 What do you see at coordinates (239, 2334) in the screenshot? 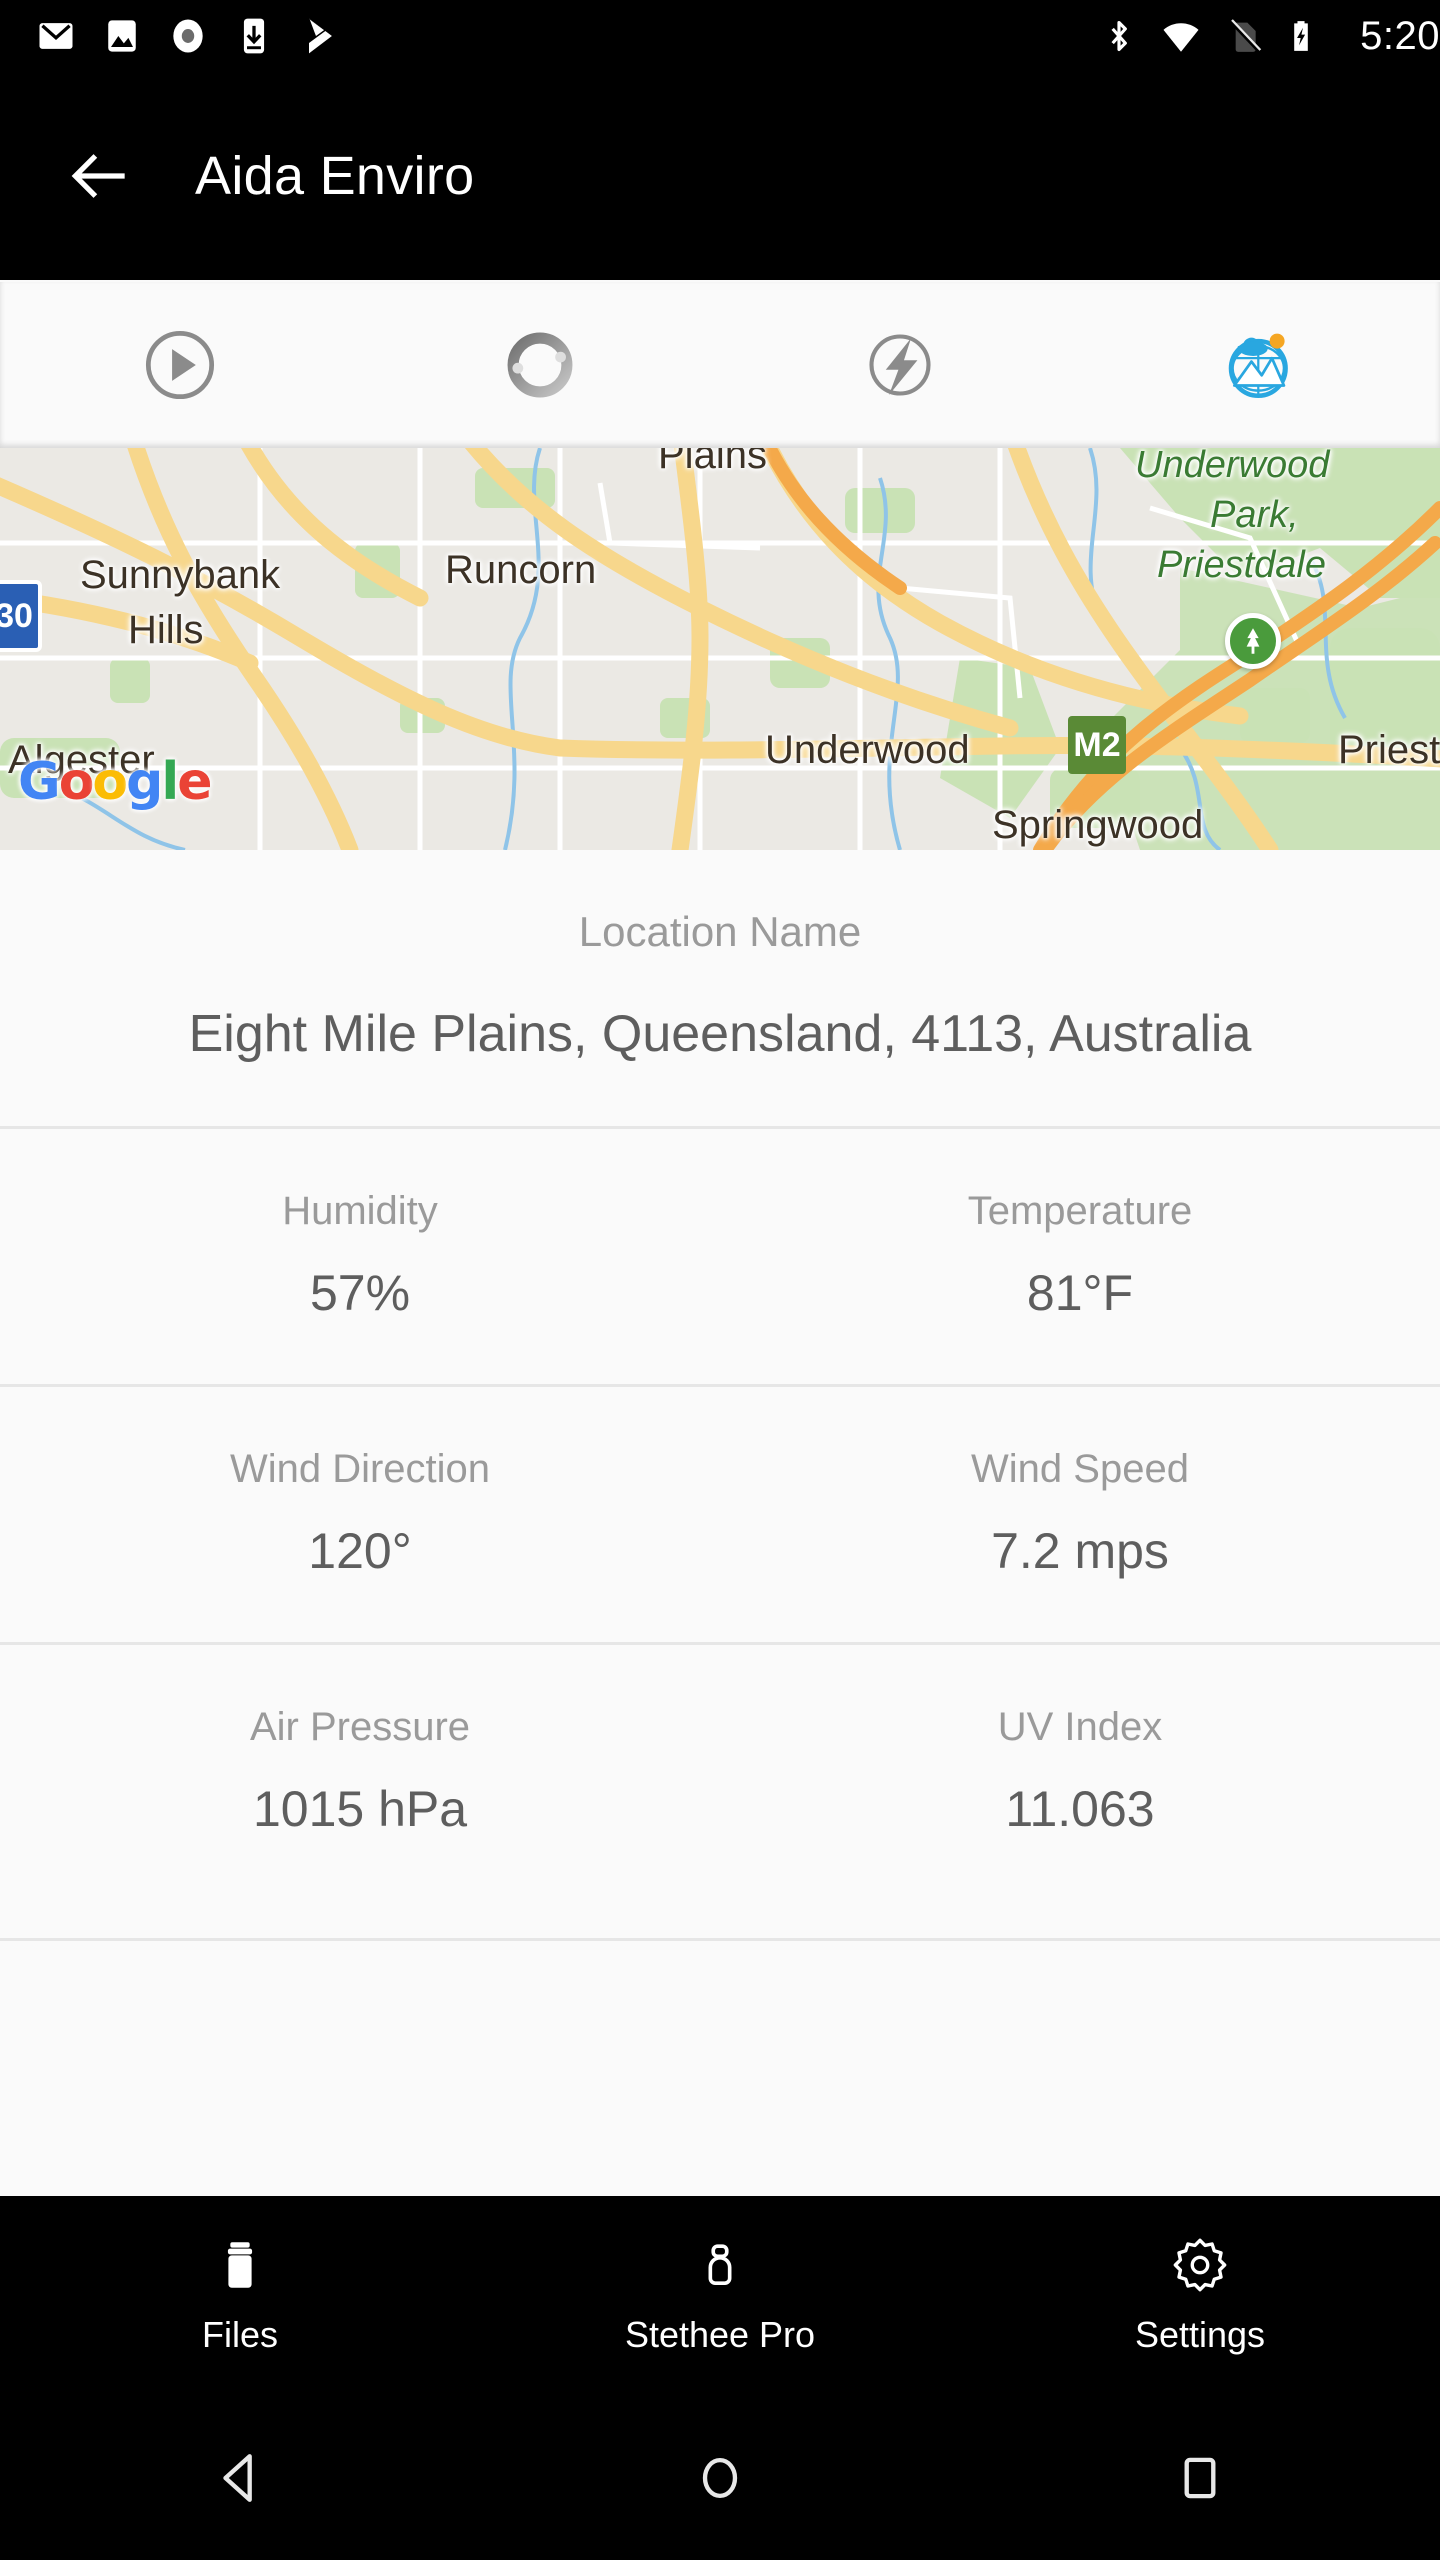
I see `bottom-nav-label: Files` at bounding box center [239, 2334].